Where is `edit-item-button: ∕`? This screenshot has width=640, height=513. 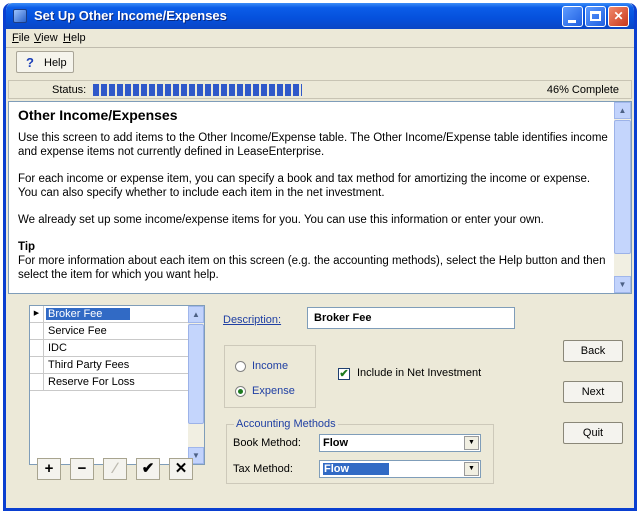
edit-item-button: ∕ is located at coordinates (115, 469).